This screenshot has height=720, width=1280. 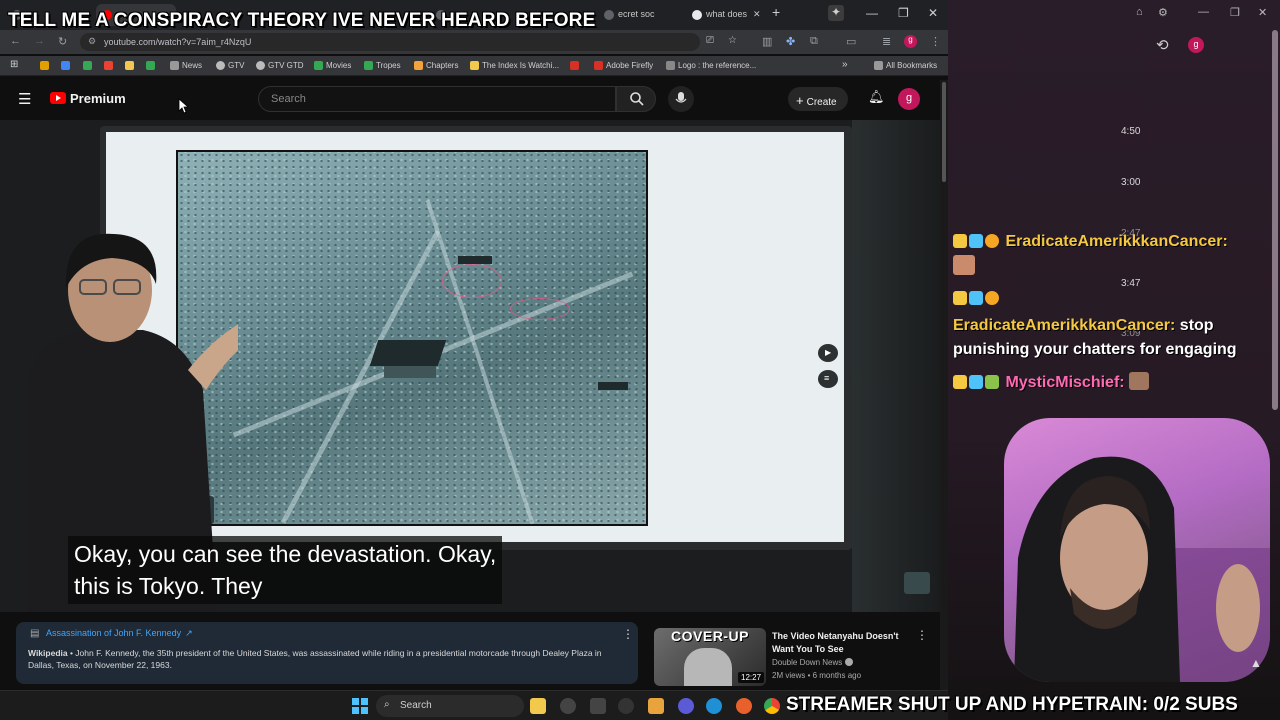 What do you see at coordinates (360, 706) in the screenshot?
I see `windows-start-icon` at bounding box center [360, 706].